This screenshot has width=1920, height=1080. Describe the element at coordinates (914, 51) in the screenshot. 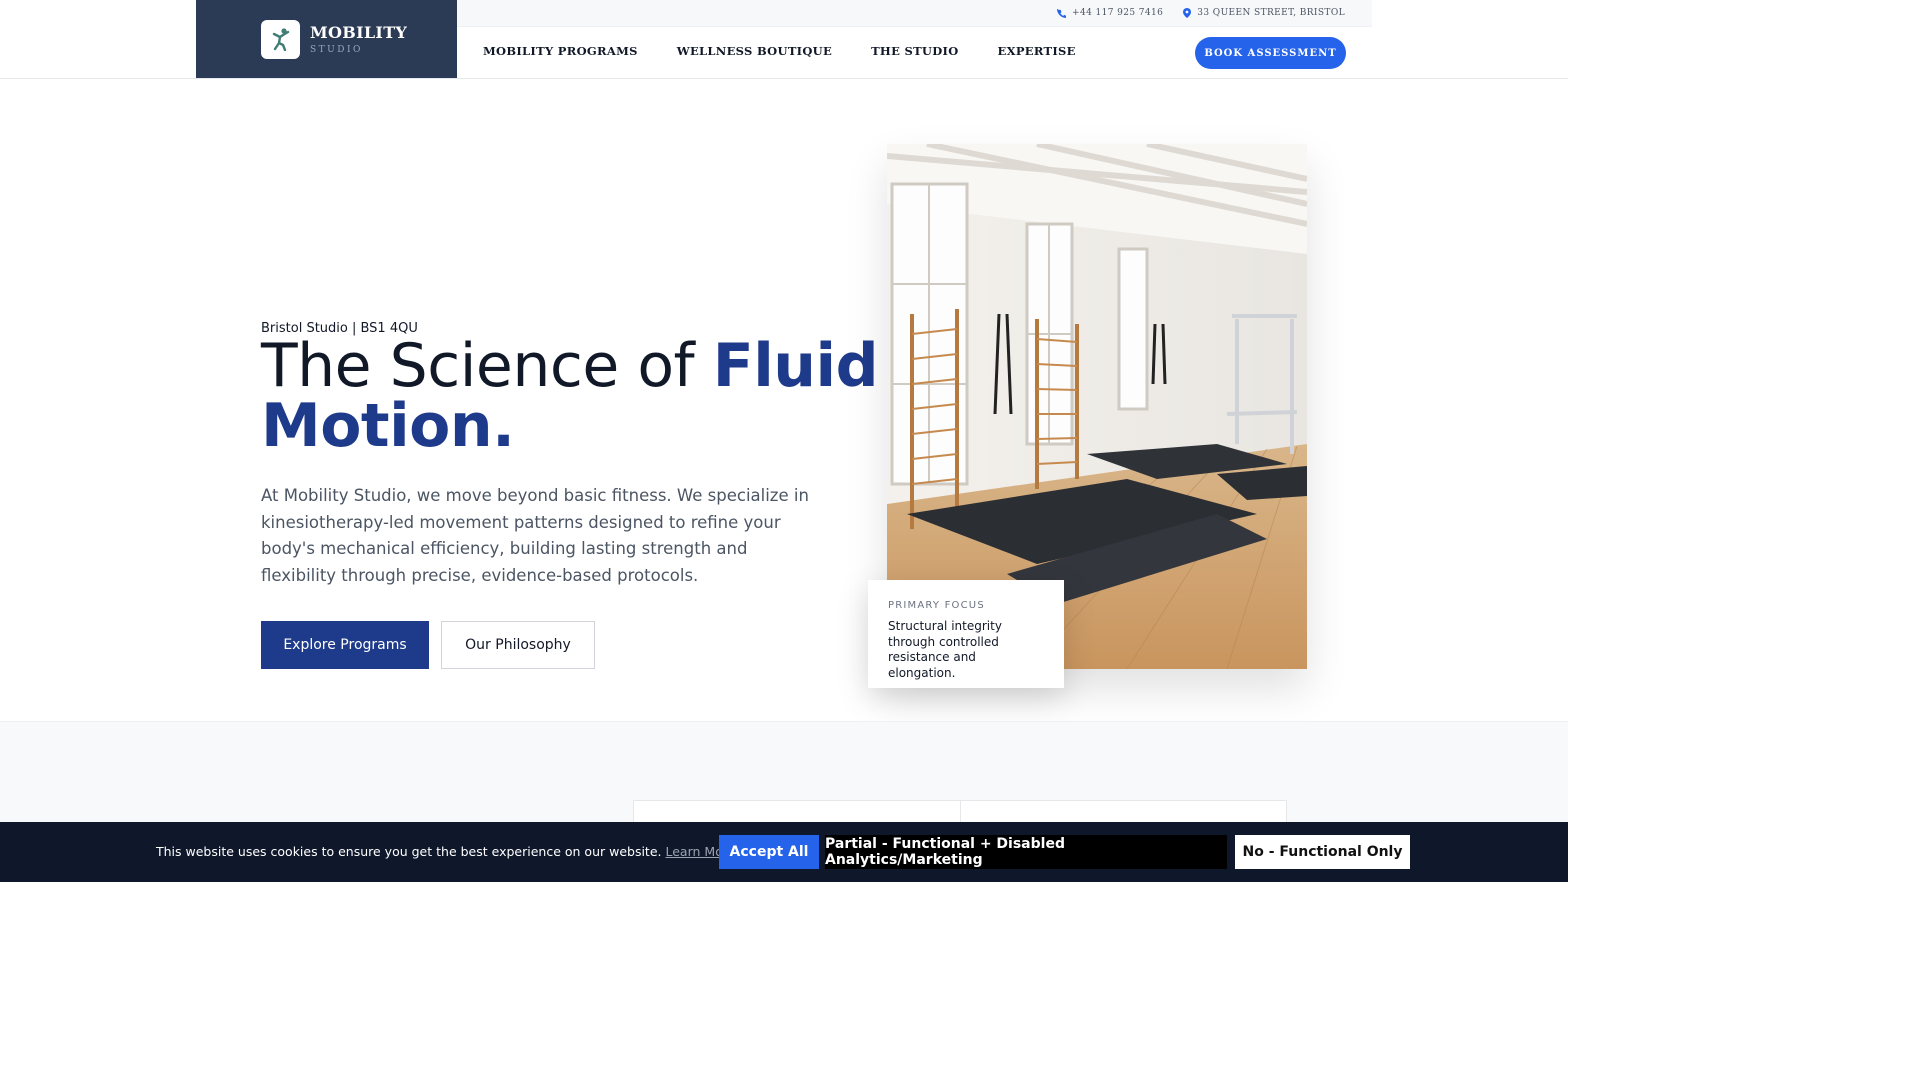

I see `nav-the-studio: THE STUDIO` at that location.